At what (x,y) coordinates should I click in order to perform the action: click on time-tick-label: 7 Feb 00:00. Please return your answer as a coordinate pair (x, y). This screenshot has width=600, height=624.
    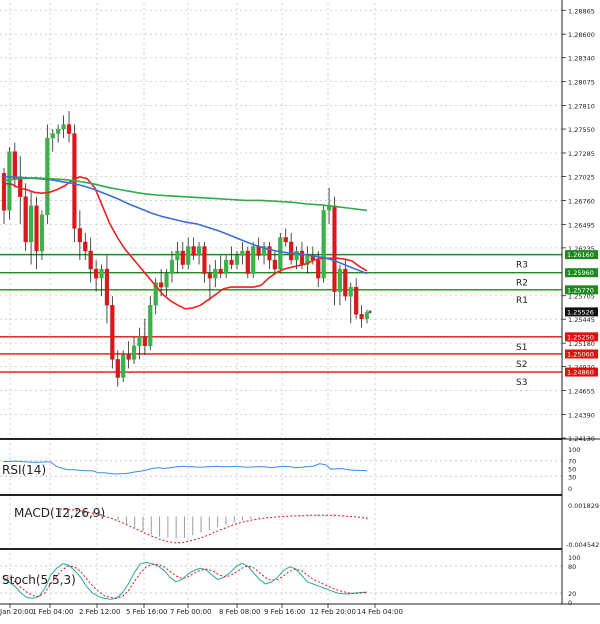
    Looking at the image, I should click on (190, 612).